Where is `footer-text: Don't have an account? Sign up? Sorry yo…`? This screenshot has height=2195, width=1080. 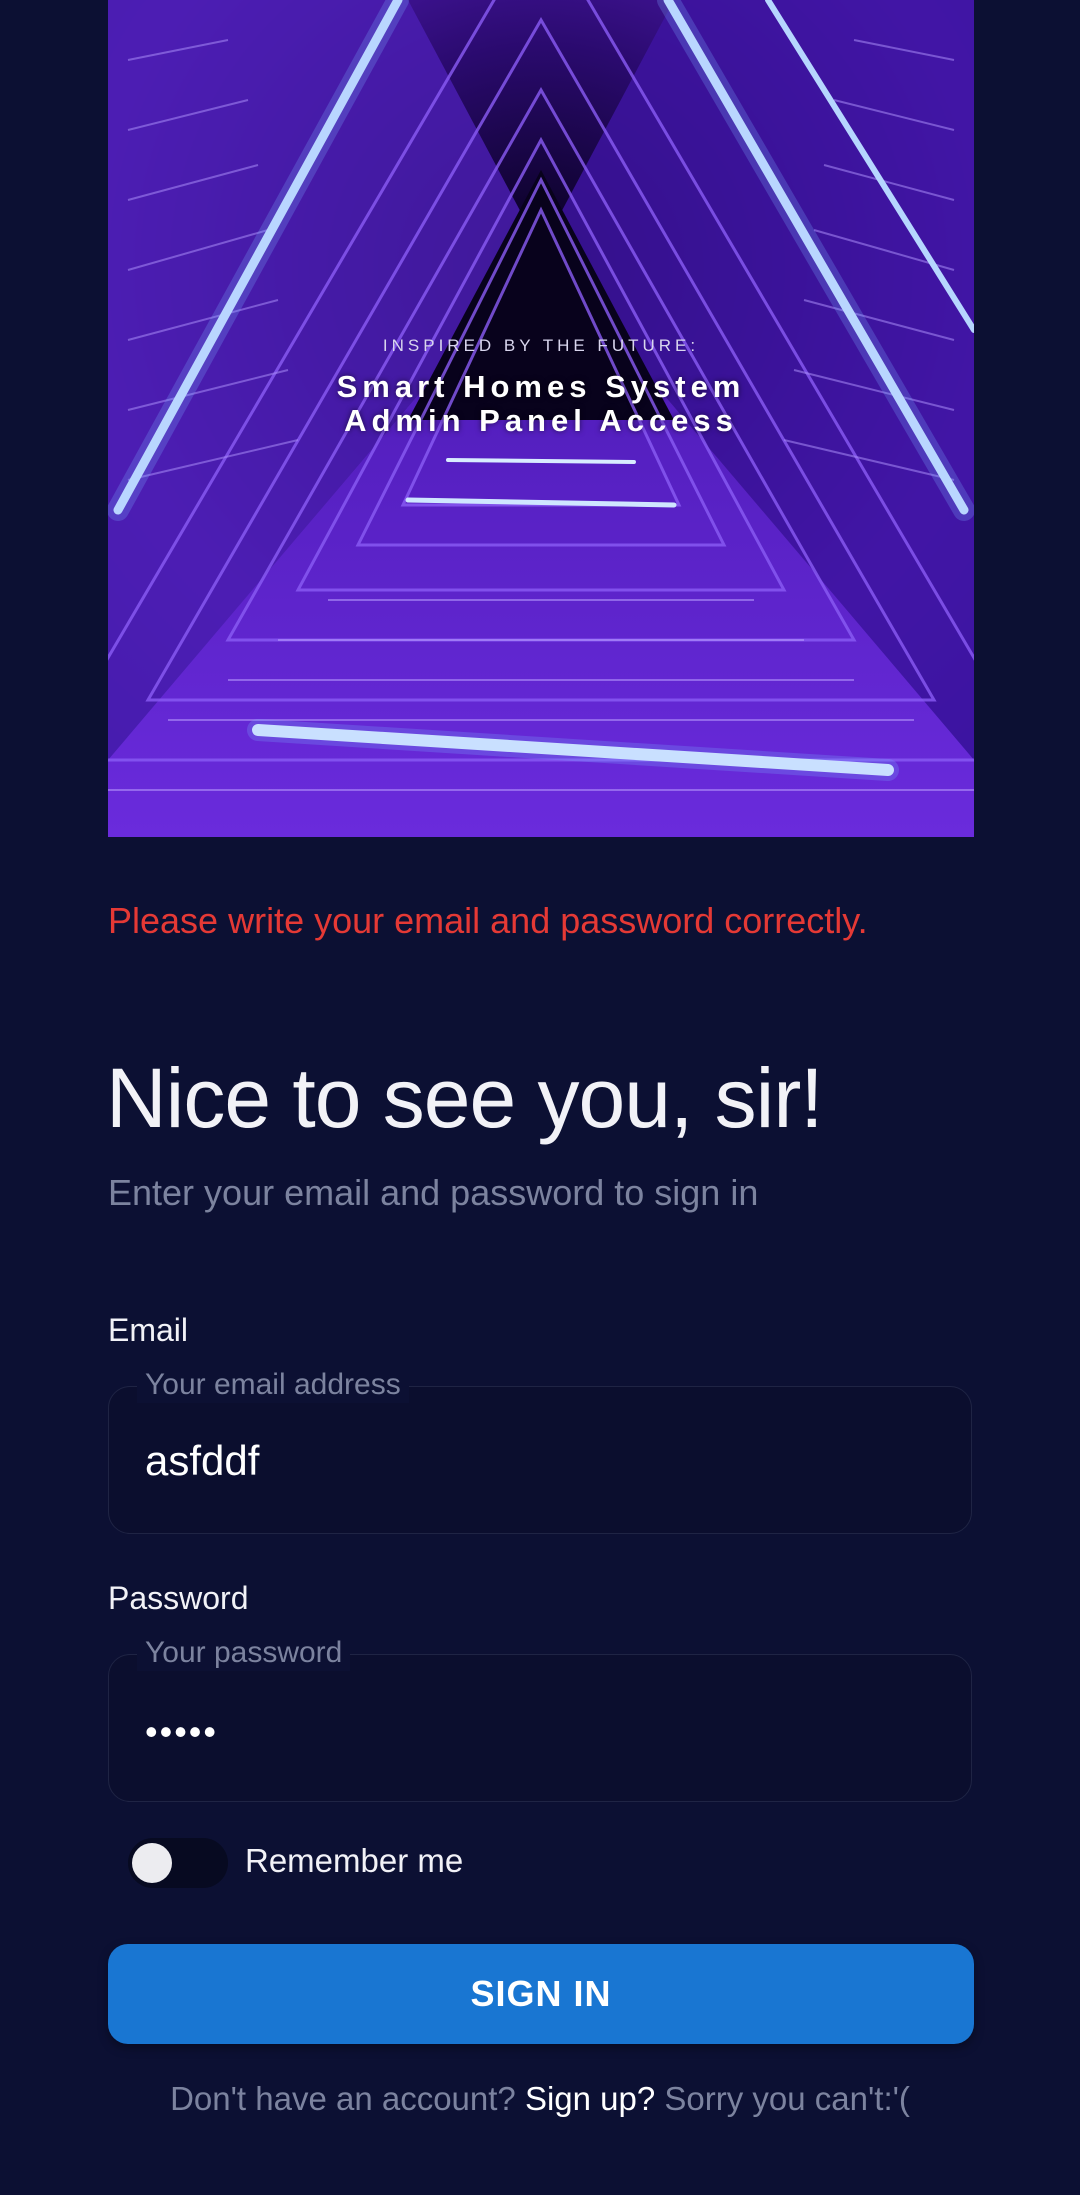
footer-text: Don't have an account? Sign up? Sorry yo… is located at coordinates (540, 2099).